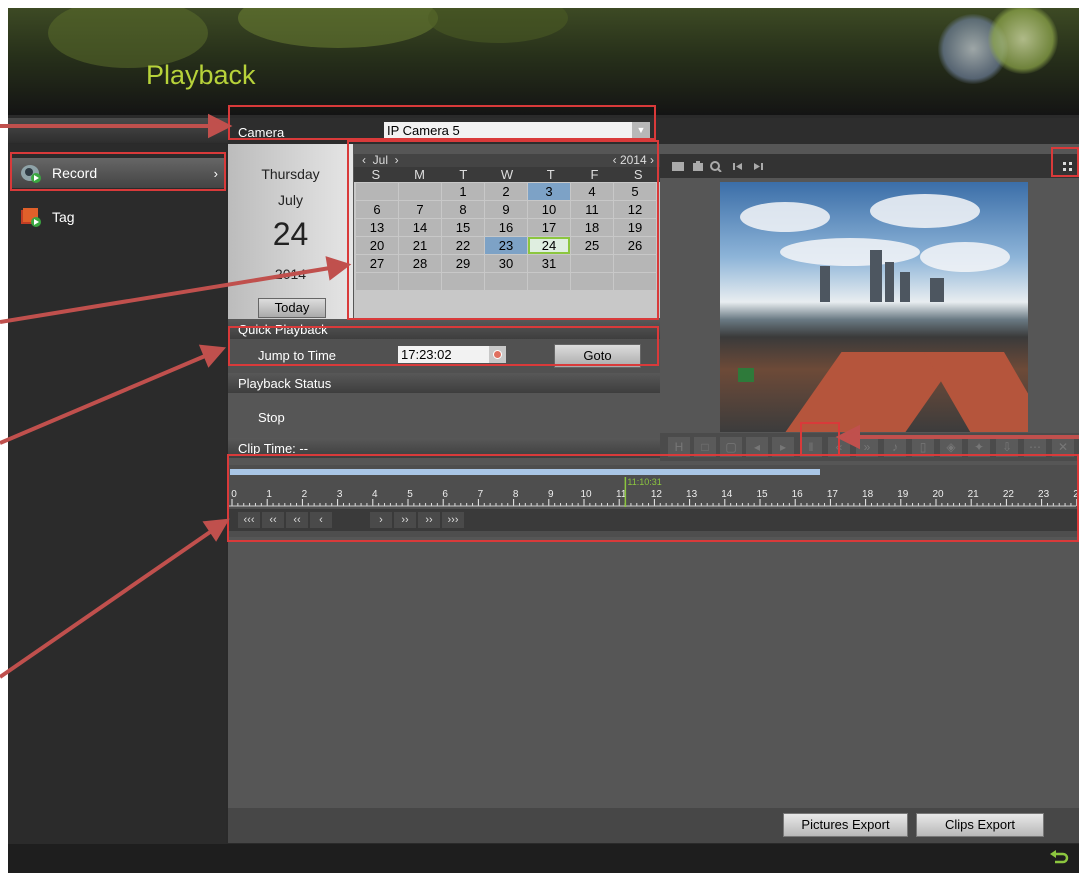  What do you see at coordinates (874, 307) in the screenshot?
I see `video-preview` at bounding box center [874, 307].